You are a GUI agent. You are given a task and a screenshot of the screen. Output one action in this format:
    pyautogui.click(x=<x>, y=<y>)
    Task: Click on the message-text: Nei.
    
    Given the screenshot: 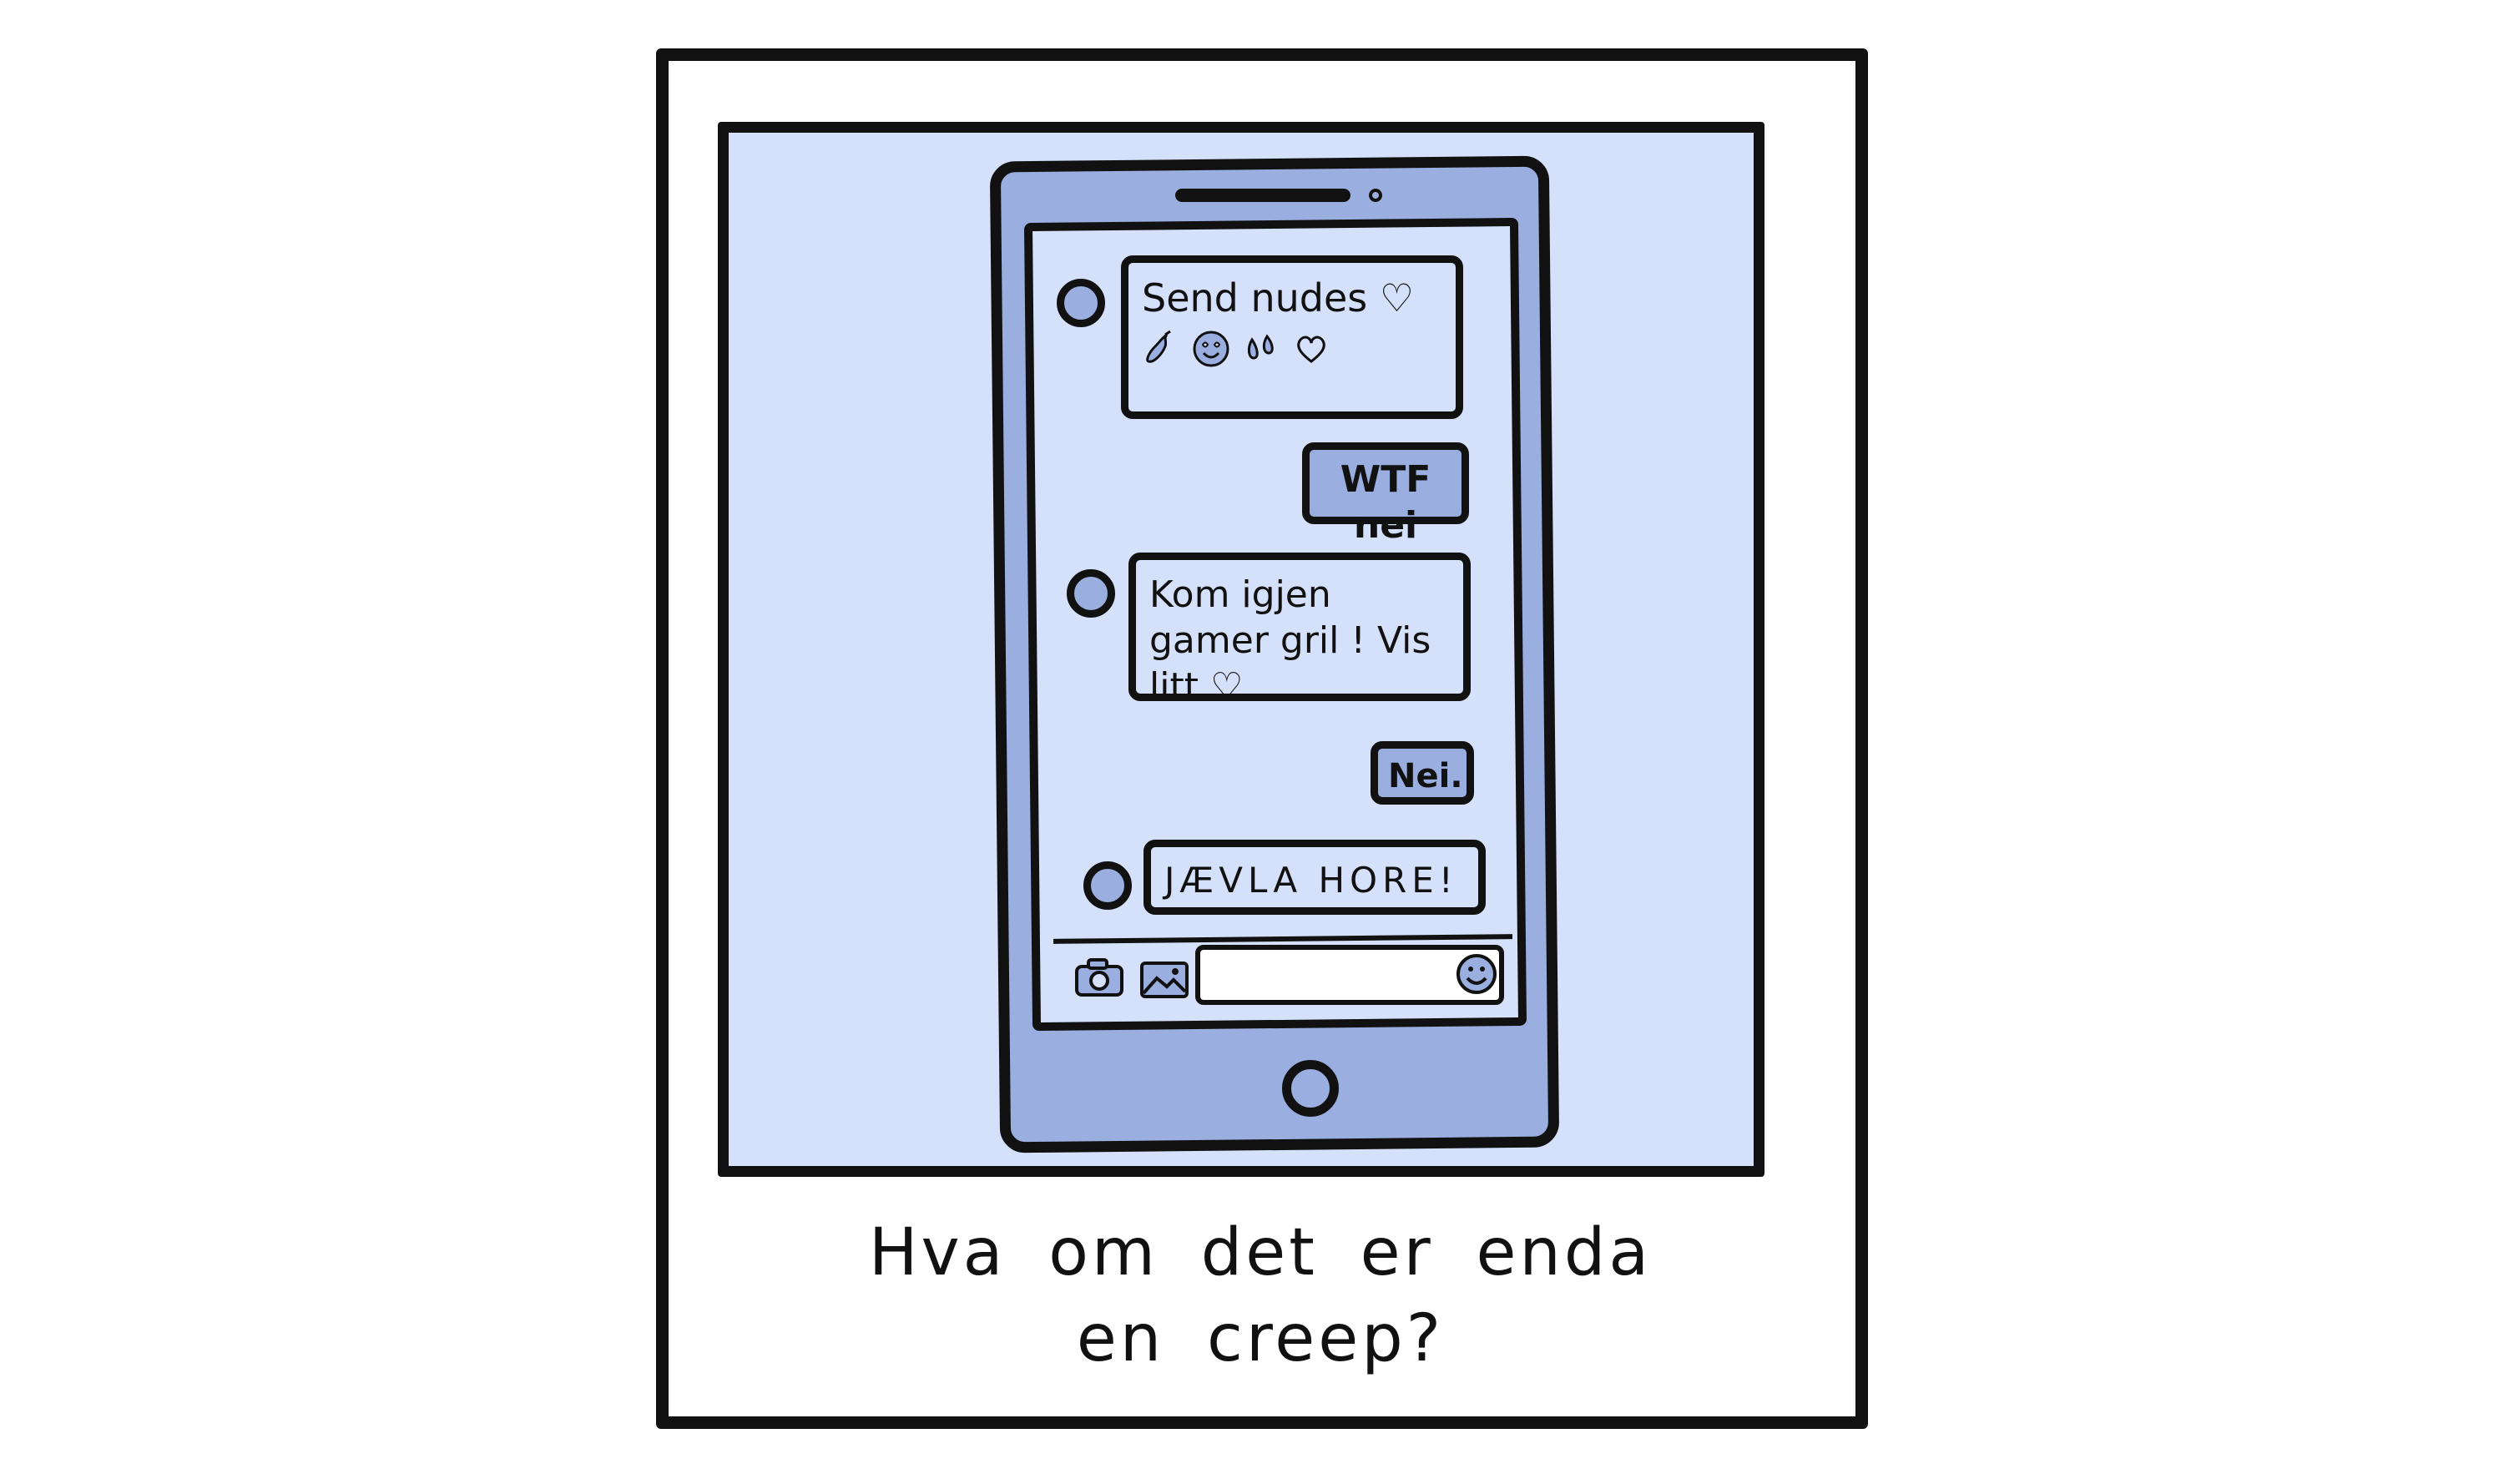 What is the action you would take?
    pyautogui.click(x=1425, y=776)
    